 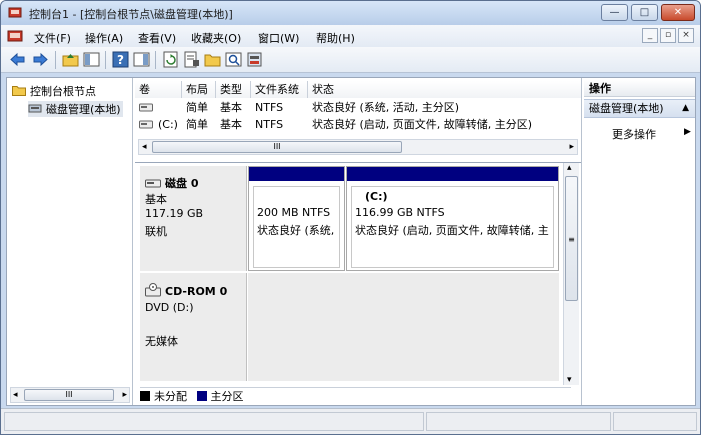 I want to click on column-layout: 布局, so click(x=199, y=89).